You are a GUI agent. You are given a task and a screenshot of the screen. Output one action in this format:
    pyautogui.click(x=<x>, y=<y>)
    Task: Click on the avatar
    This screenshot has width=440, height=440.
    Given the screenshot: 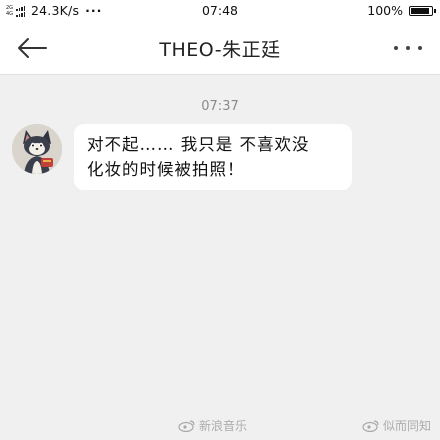 What is the action you would take?
    pyautogui.click(x=37, y=149)
    